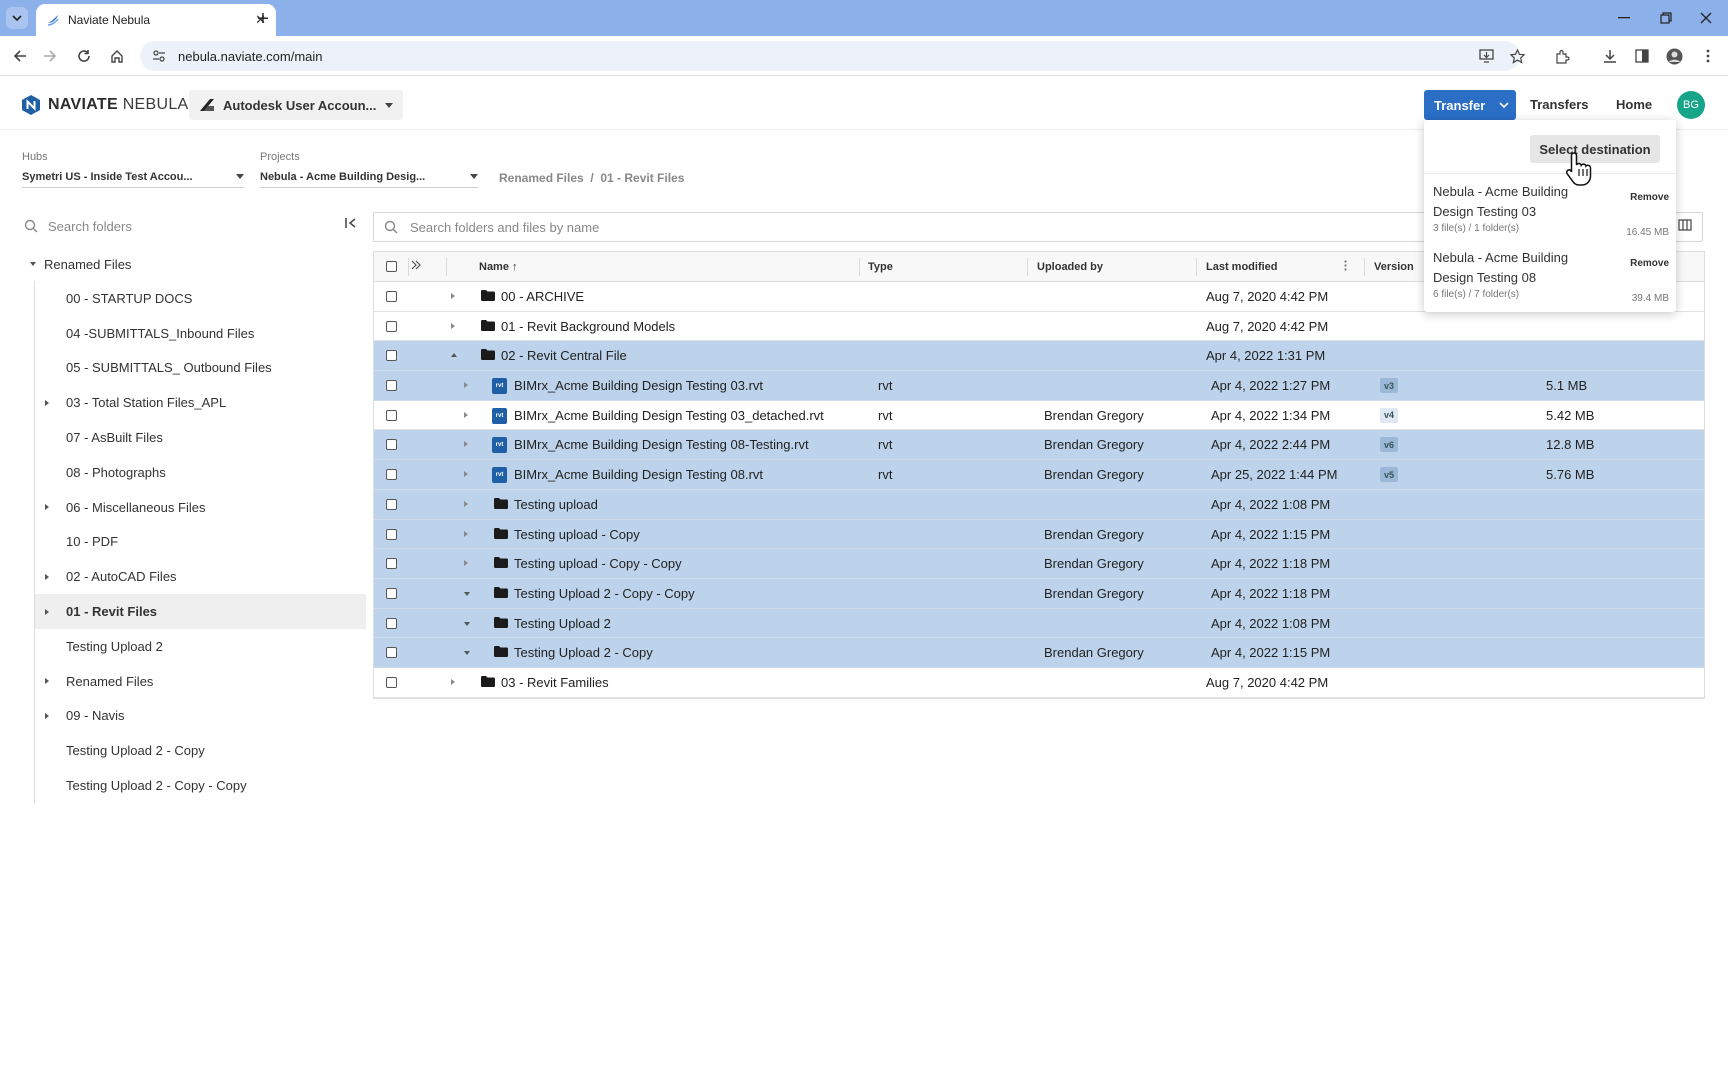 This screenshot has width=1728, height=1080. What do you see at coordinates (117, 56) in the screenshot?
I see `home-icon` at bounding box center [117, 56].